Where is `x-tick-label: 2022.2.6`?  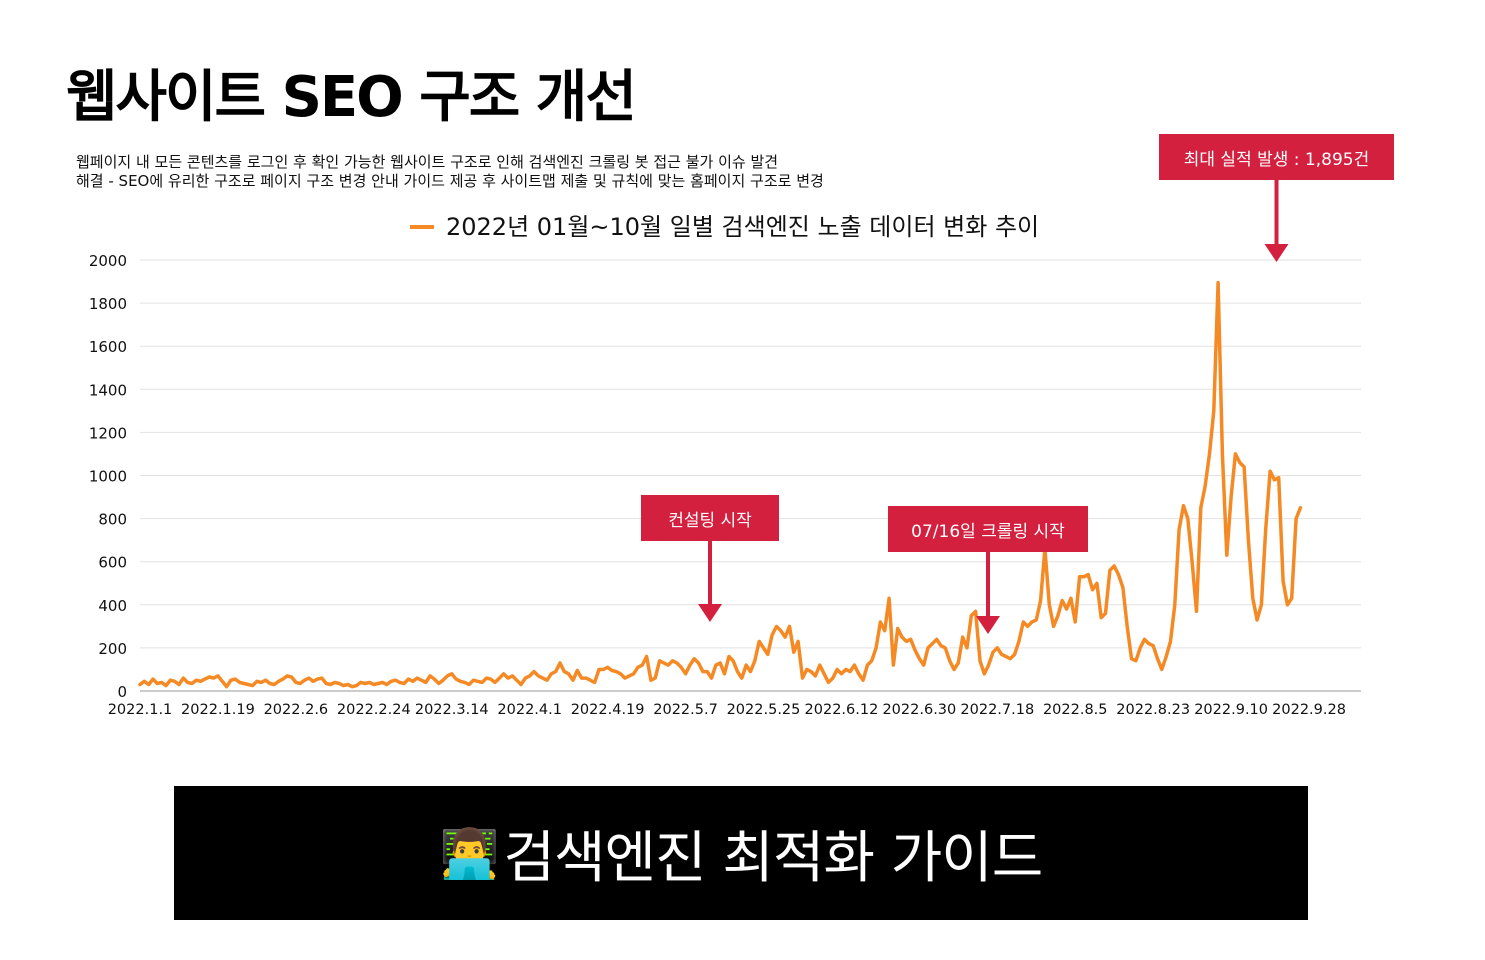
x-tick-label: 2022.2.6 is located at coordinates (296, 710).